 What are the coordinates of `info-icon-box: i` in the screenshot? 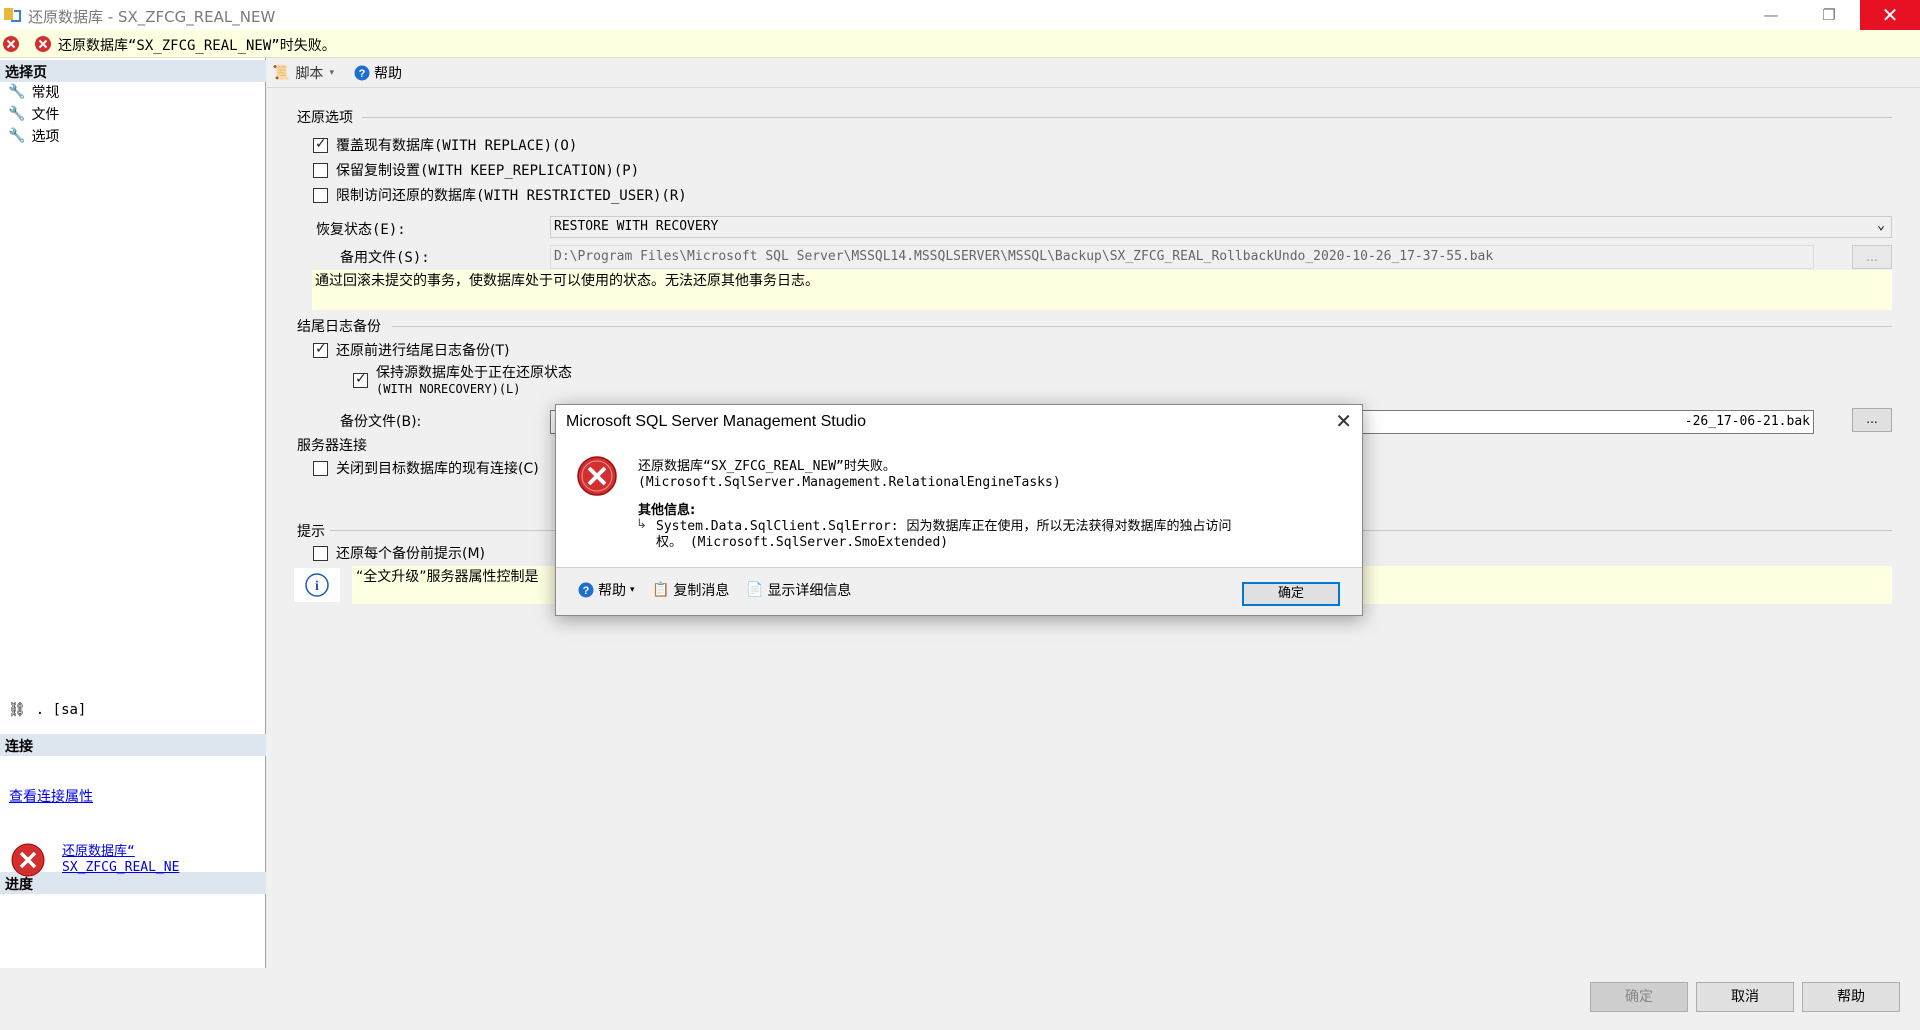 It's located at (317, 585).